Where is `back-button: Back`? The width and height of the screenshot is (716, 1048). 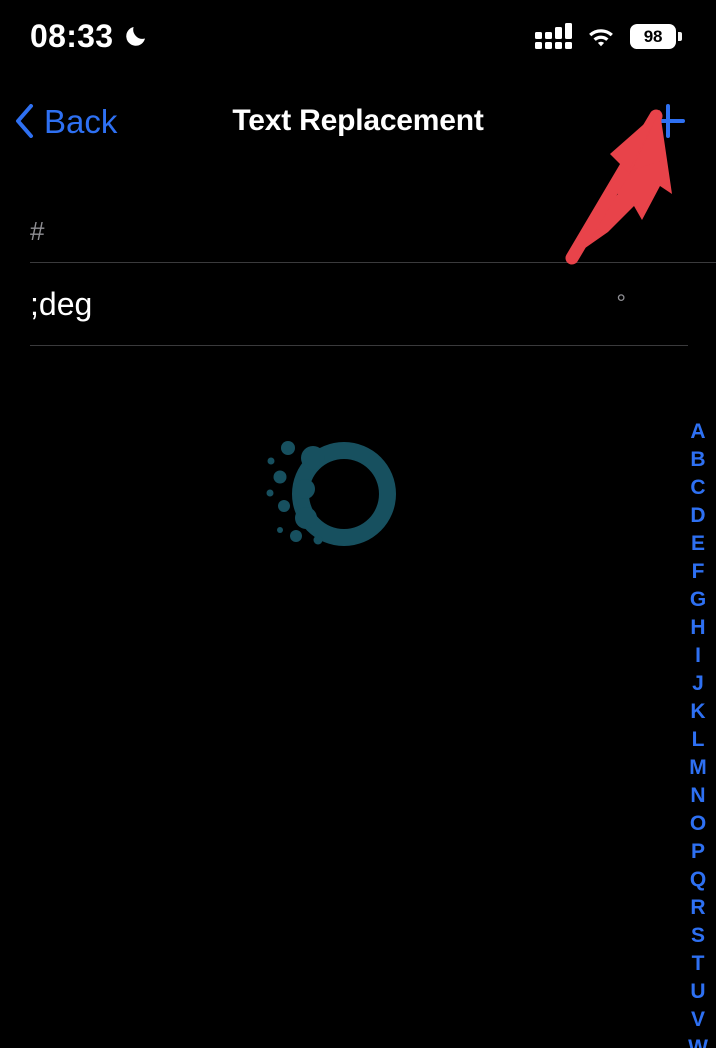 back-button: Back is located at coordinates (65, 121).